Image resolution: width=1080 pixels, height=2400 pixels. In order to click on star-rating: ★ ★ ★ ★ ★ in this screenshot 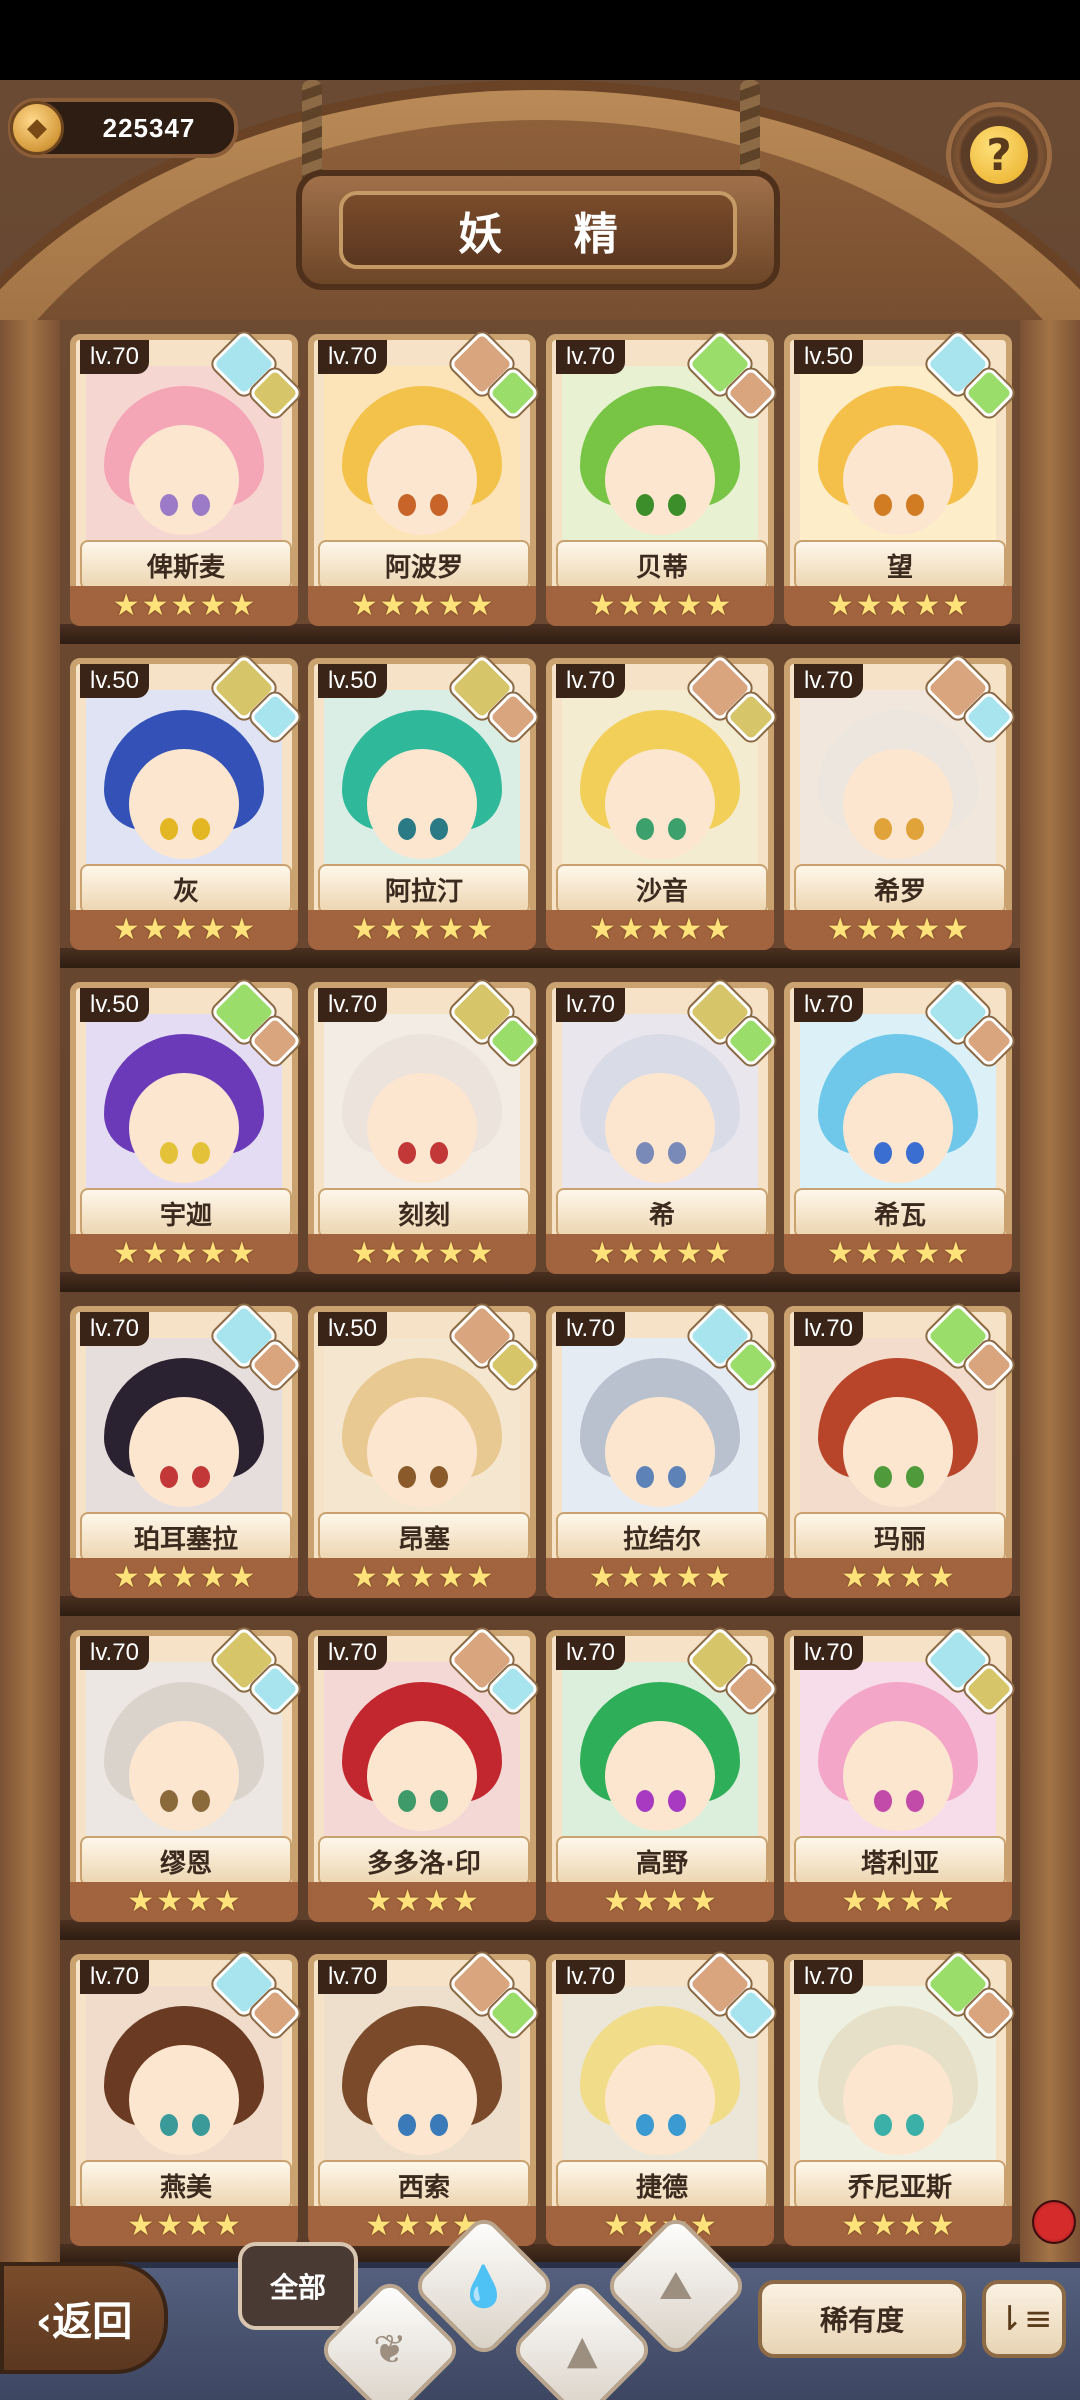, I will do `click(422, 606)`.